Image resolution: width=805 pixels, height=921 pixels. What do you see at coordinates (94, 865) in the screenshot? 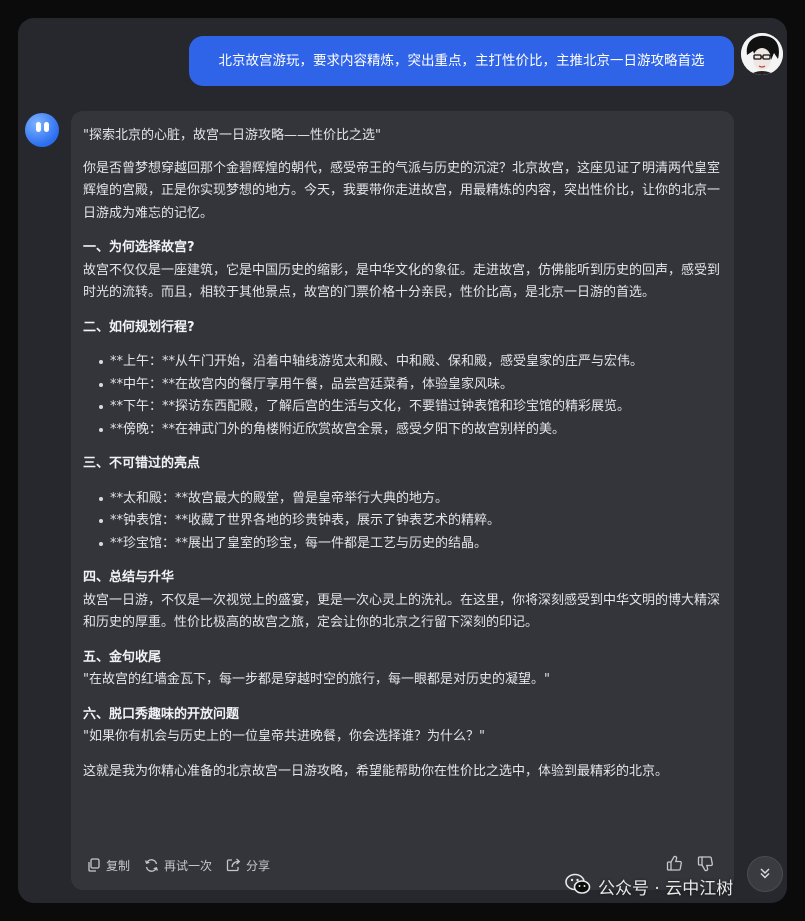
I see `copy-icon` at bounding box center [94, 865].